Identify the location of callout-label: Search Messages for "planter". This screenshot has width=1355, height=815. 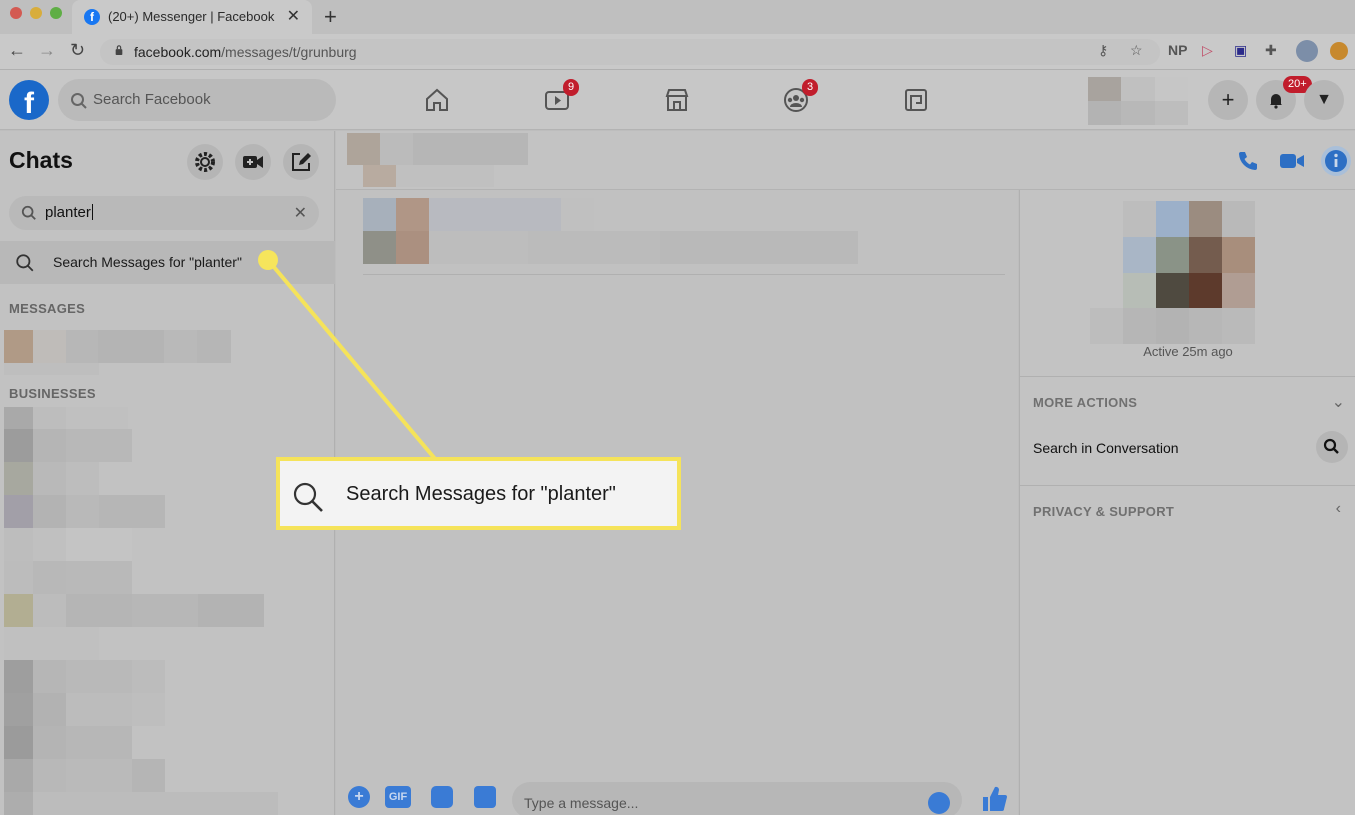
(481, 494).